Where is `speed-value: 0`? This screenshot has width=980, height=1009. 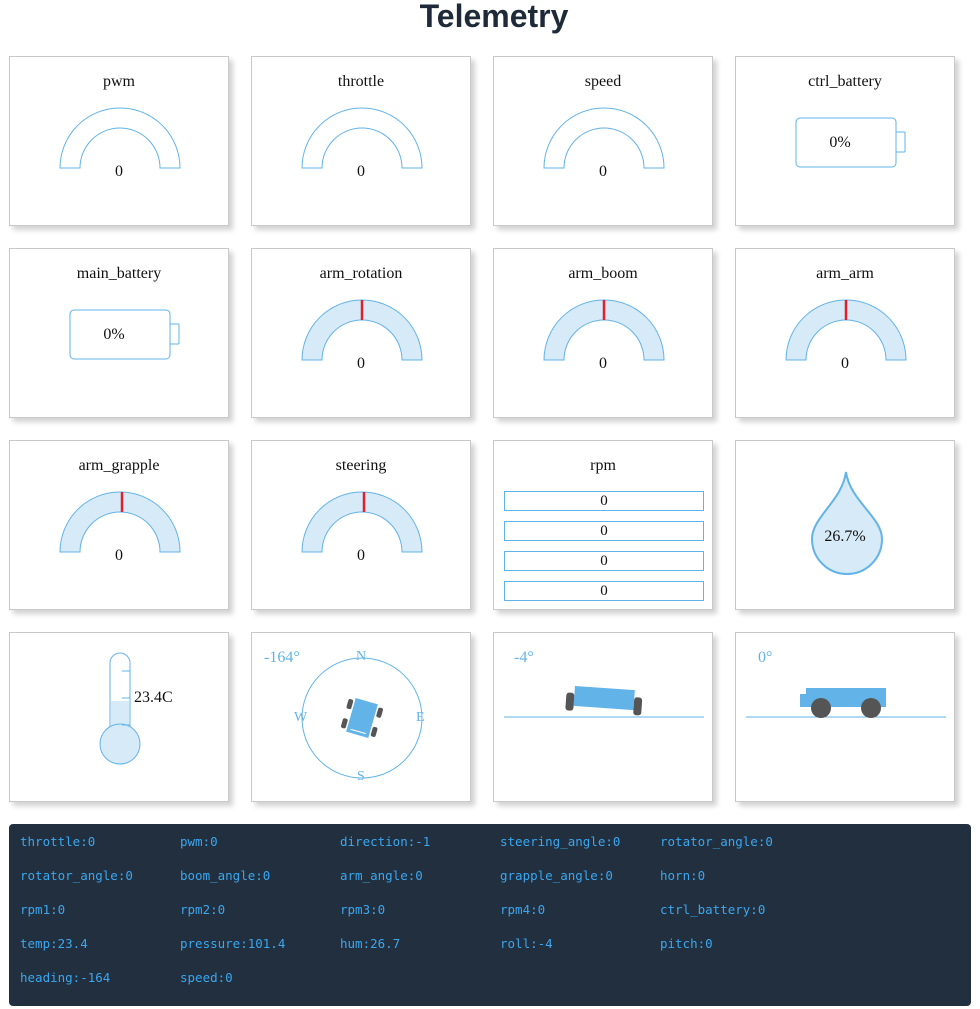 speed-value: 0 is located at coordinates (603, 171).